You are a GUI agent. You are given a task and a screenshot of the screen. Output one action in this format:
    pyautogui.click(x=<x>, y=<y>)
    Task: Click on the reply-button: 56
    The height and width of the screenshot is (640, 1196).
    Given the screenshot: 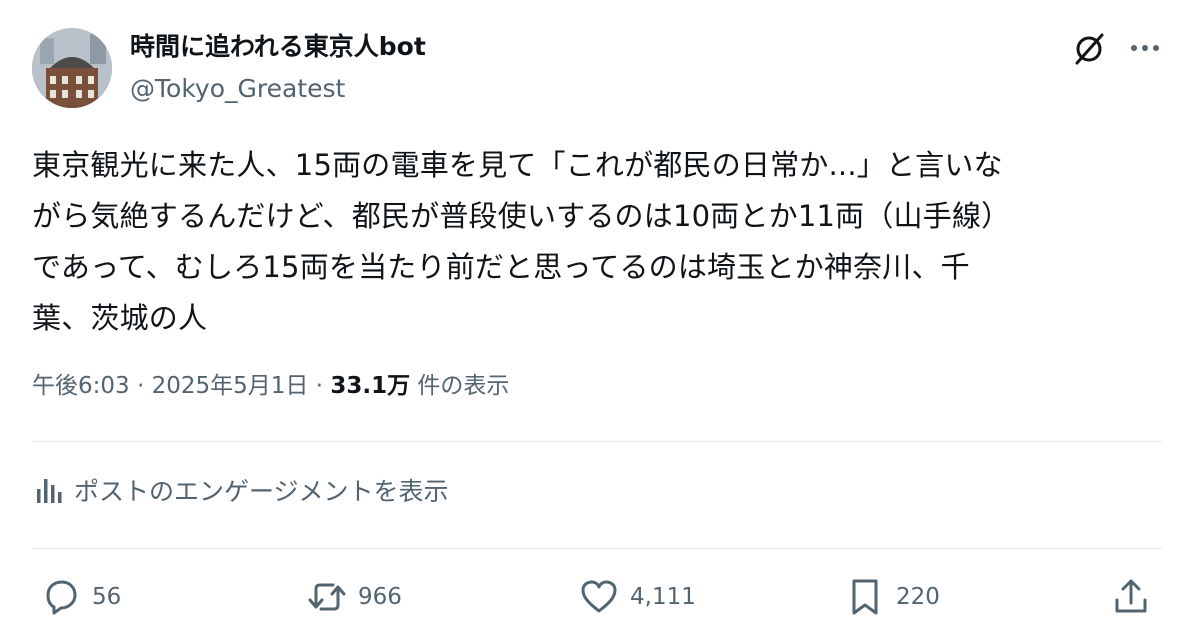 What is the action you would take?
    pyautogui.click(x=80, y=597)
    